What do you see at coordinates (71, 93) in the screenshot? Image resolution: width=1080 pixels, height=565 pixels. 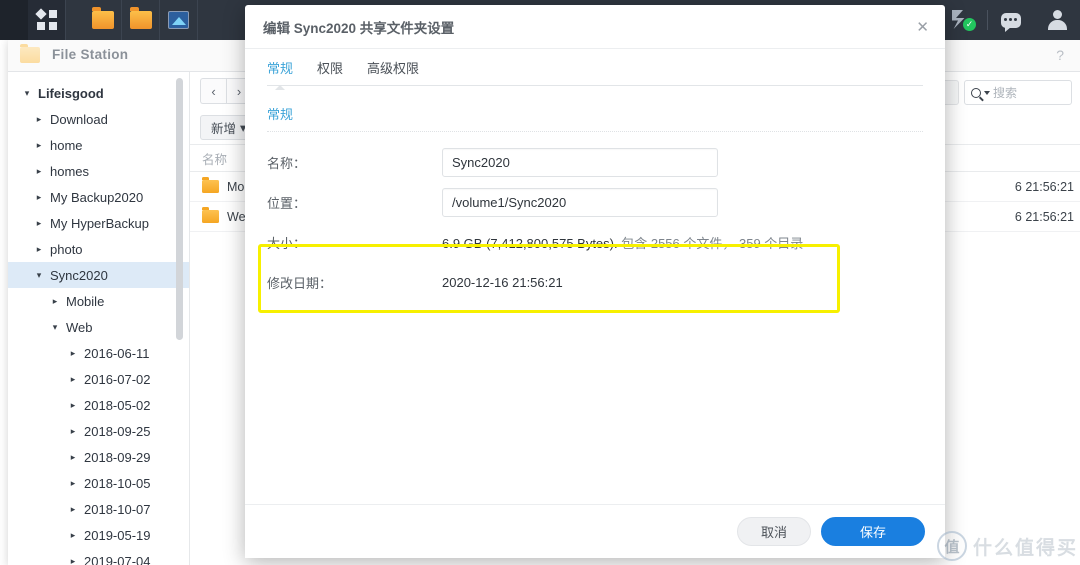 I see `tree-item-label: Lifeisgood` at bounding box center [71, 93].